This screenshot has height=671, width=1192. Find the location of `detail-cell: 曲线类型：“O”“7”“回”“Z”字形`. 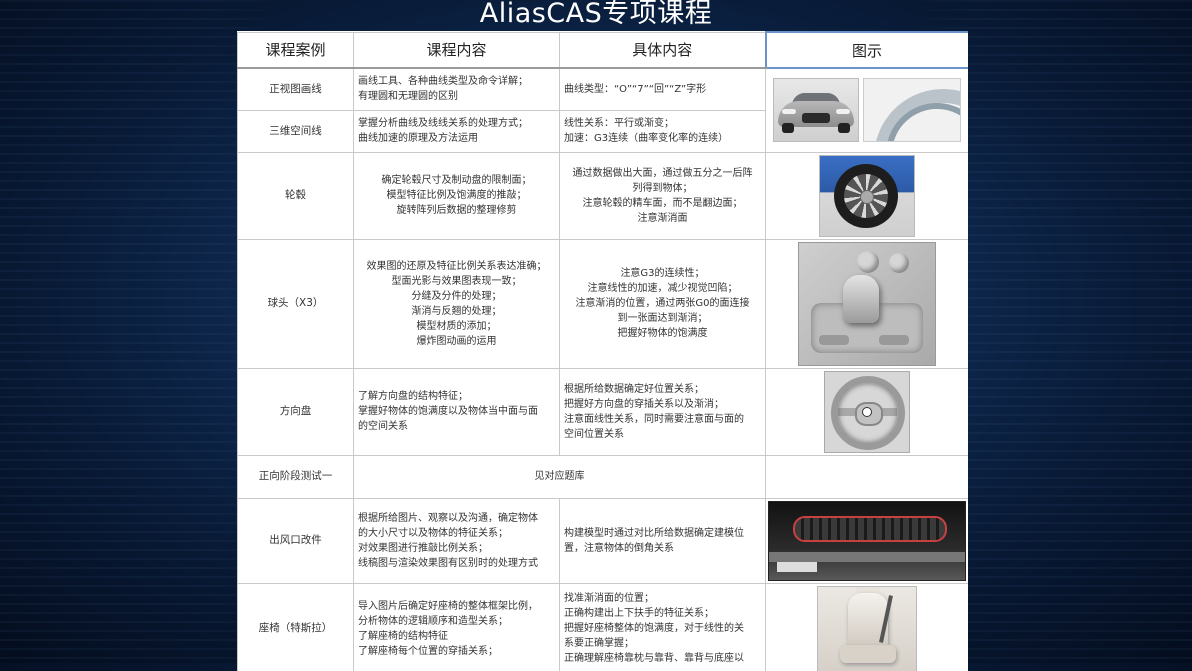

detail-cell: 曲线类型：“O”“7”“回”“Z”字形 is located at coordinates (663, 89).